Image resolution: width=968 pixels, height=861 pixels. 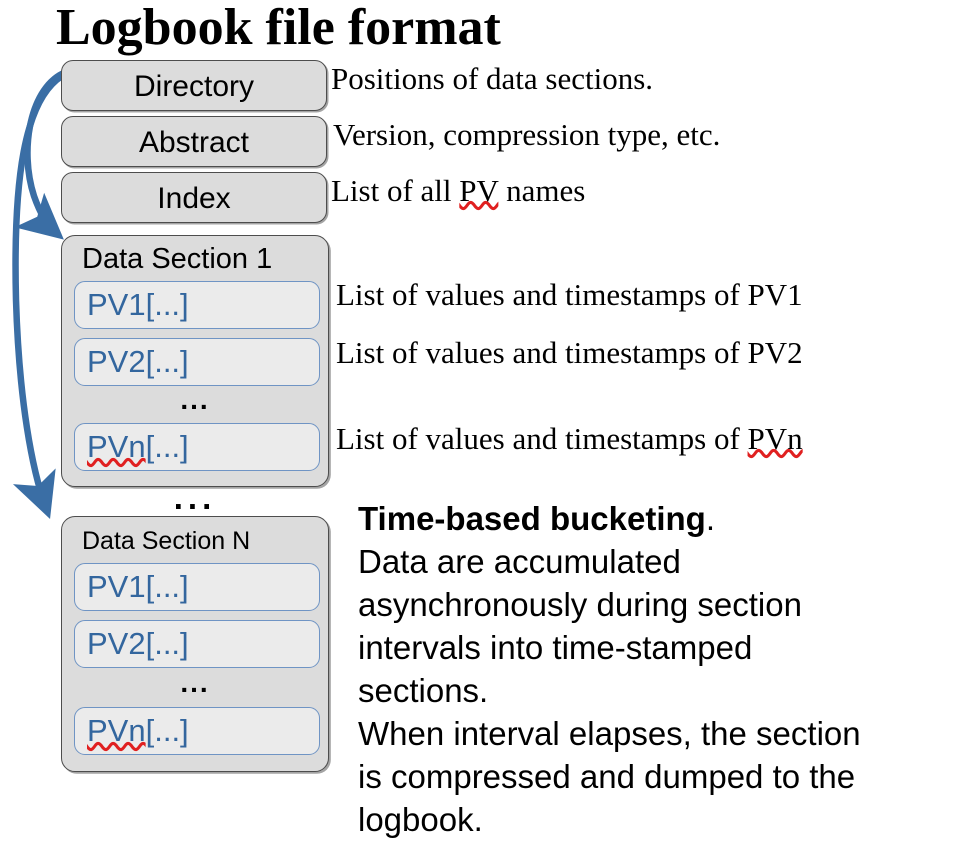 What do you see at coordinates (423, 690) in the screenshot?
I see `bucketing-line: sections.` at bounding box center [423, 690].